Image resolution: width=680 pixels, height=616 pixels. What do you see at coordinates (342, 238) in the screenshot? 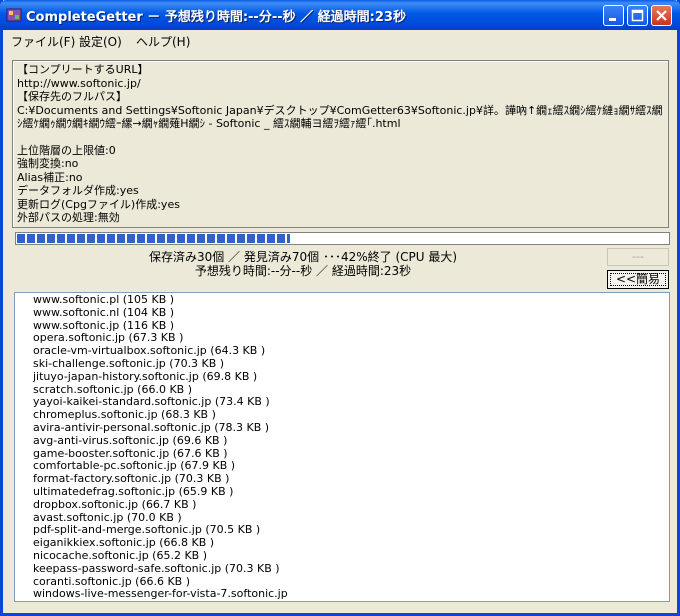
I see `progress-bar` at bounding box center [342, 238].